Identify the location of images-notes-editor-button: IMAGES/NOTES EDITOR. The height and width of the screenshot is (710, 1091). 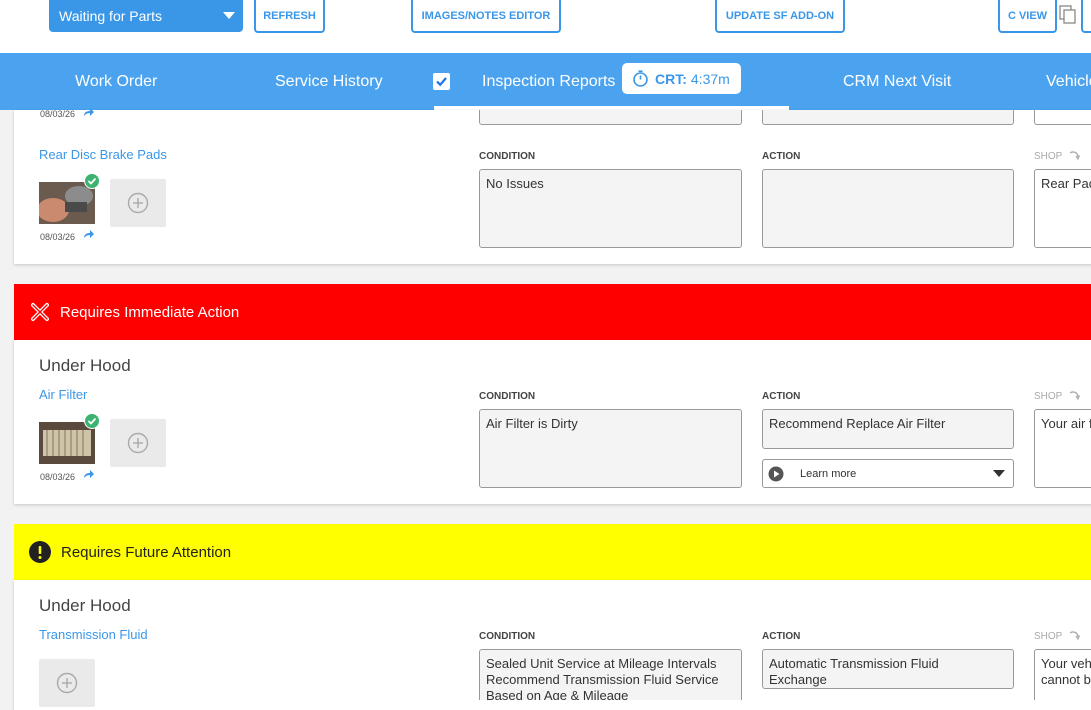
(486, 16).